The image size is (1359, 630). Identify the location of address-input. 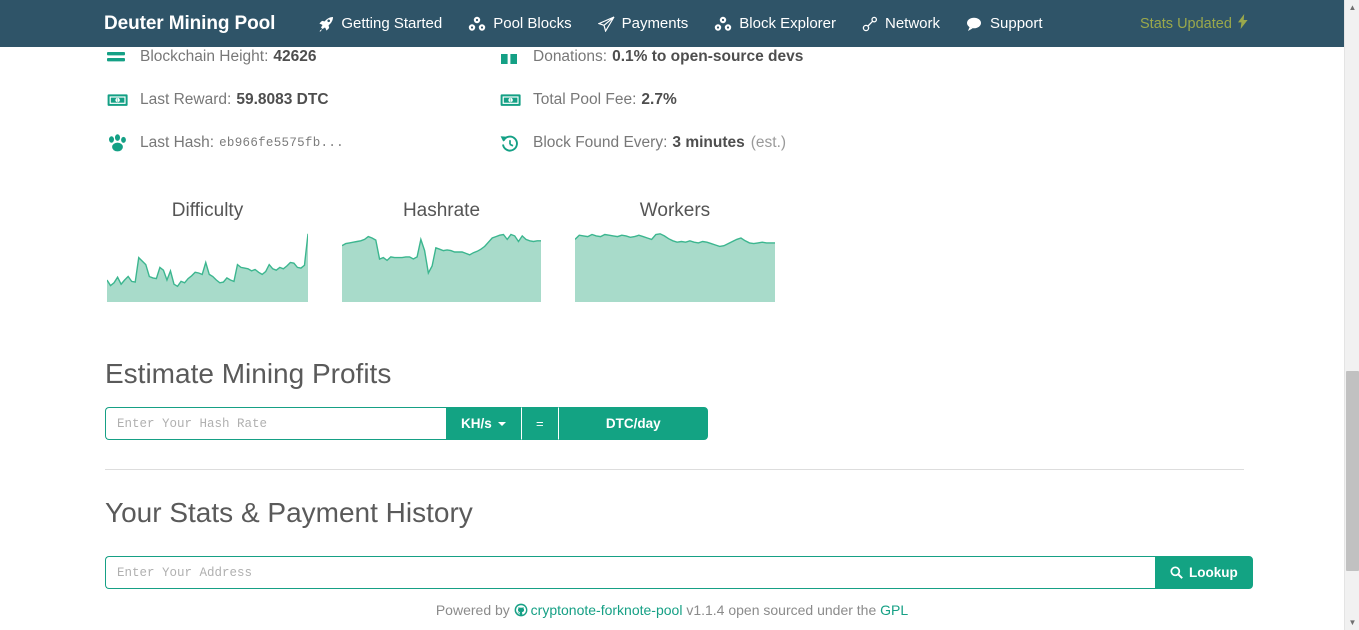
(630, 572).